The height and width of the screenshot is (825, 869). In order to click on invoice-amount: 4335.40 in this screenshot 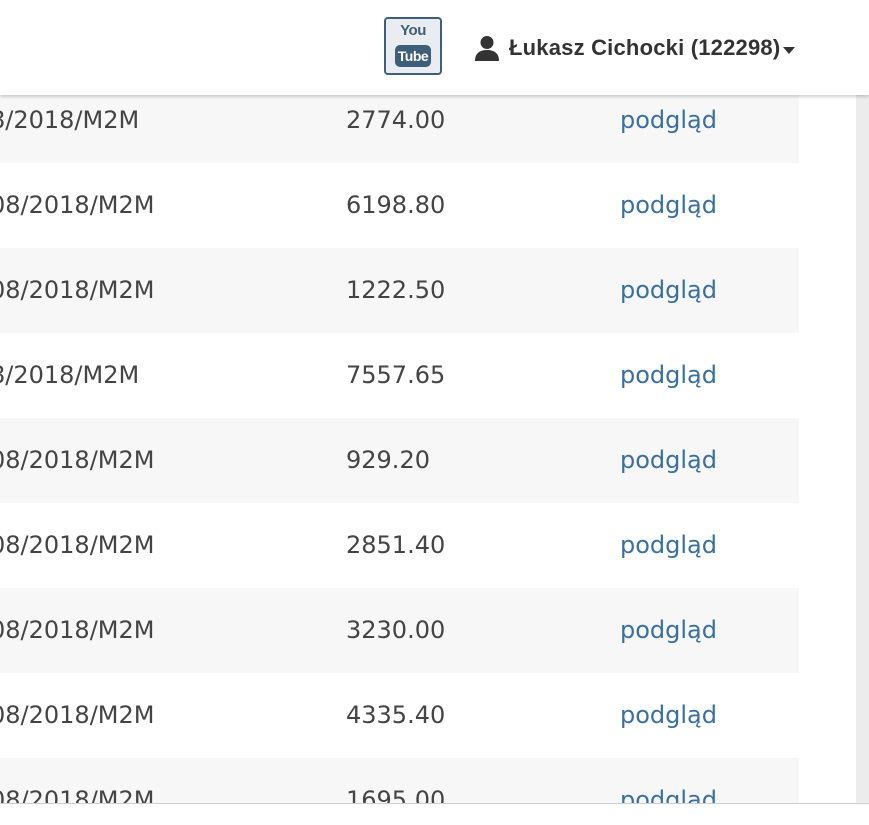, I will do `click(396, 715)`.